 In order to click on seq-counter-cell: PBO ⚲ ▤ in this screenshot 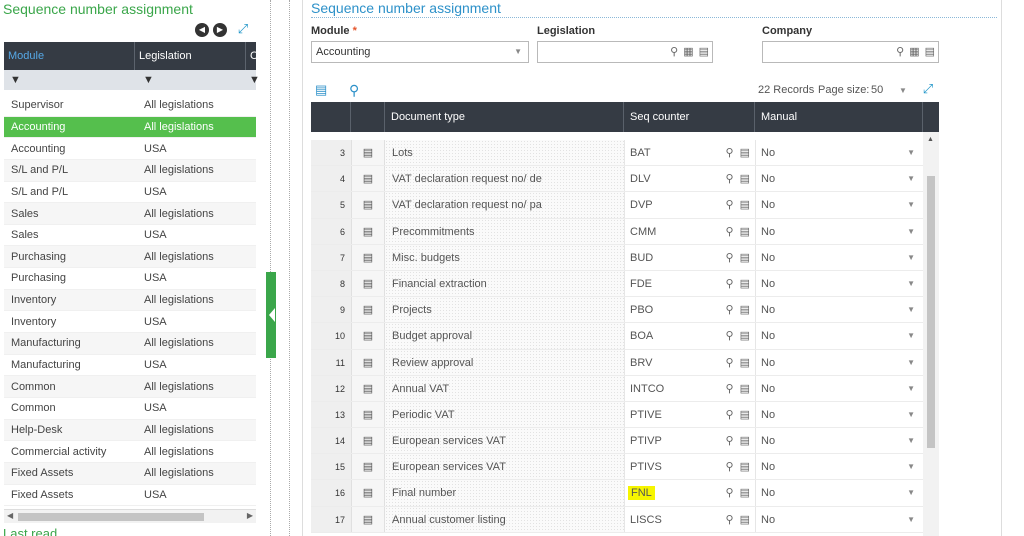, I will do `click(689, 310)`.